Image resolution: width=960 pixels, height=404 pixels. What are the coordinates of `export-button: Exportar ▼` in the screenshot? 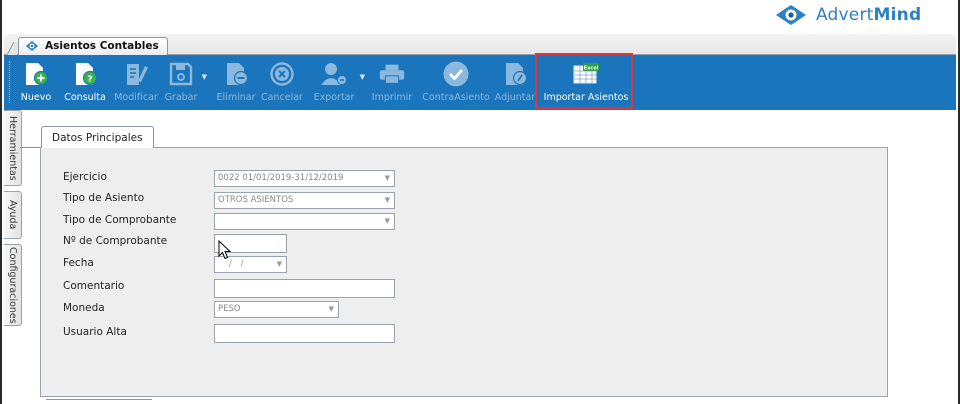 It's located at (338, 82).